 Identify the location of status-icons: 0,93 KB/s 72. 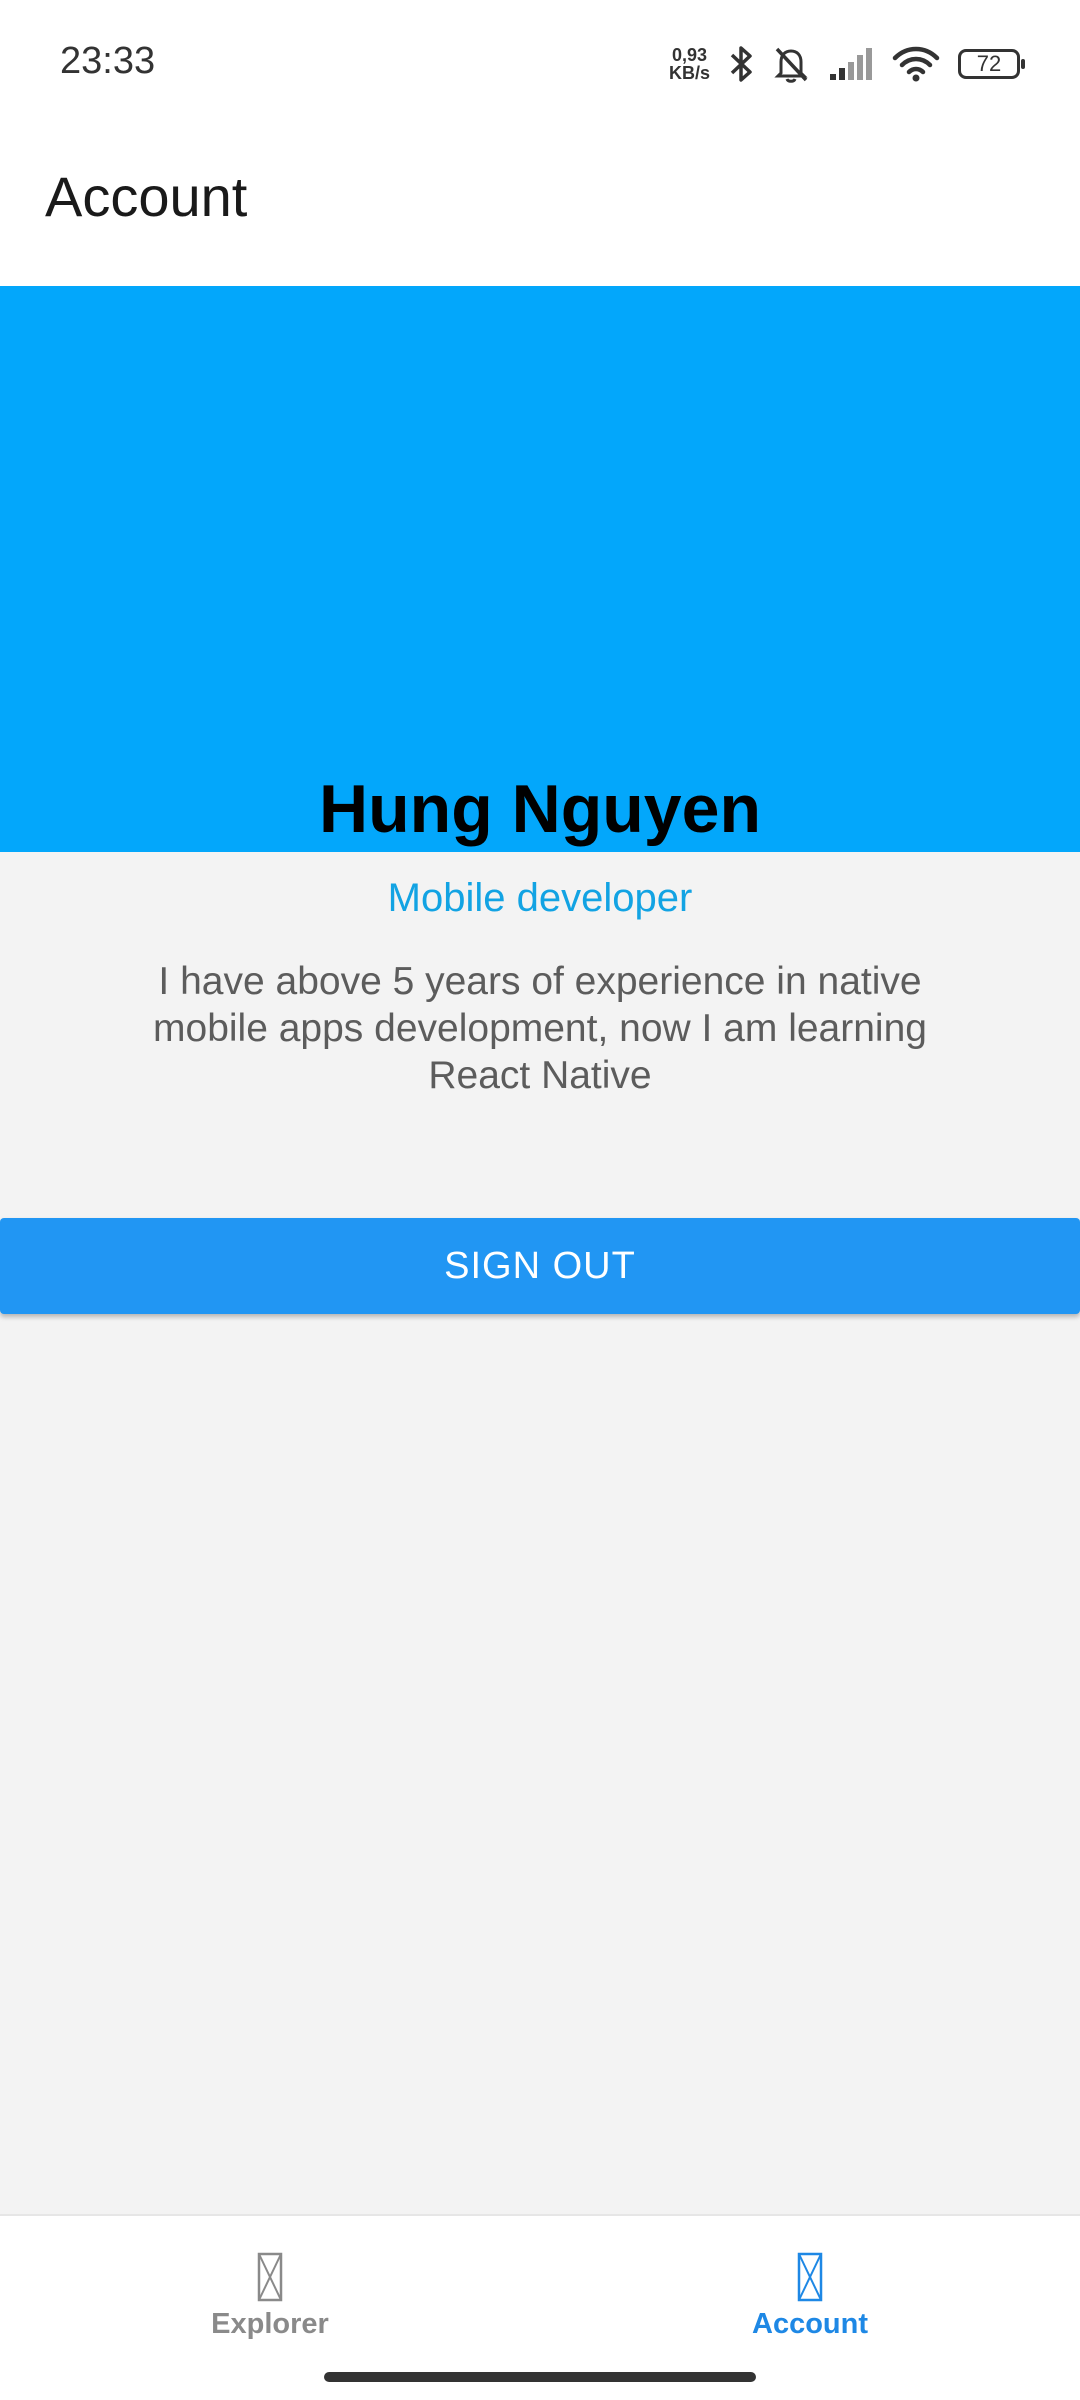
(847, 64).